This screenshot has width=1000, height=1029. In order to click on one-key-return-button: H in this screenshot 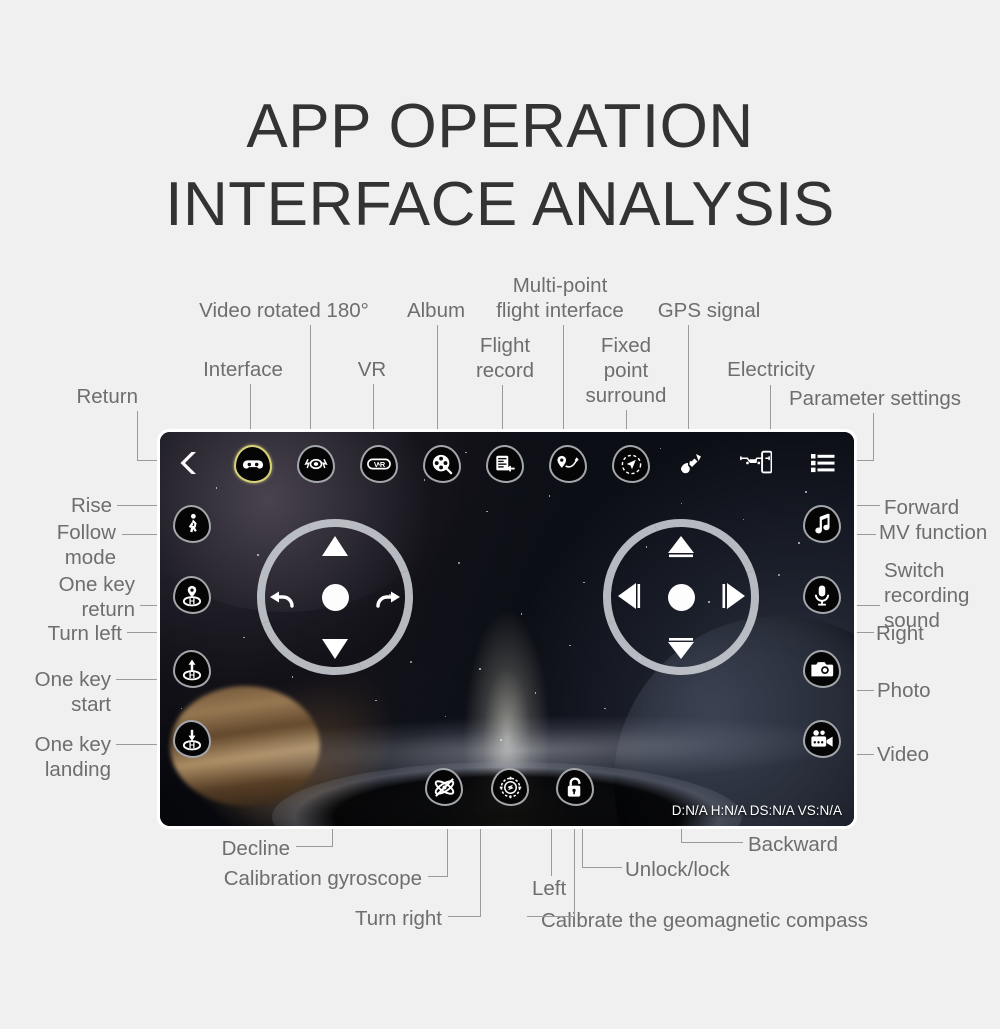, I will do `click(192, 595)`.